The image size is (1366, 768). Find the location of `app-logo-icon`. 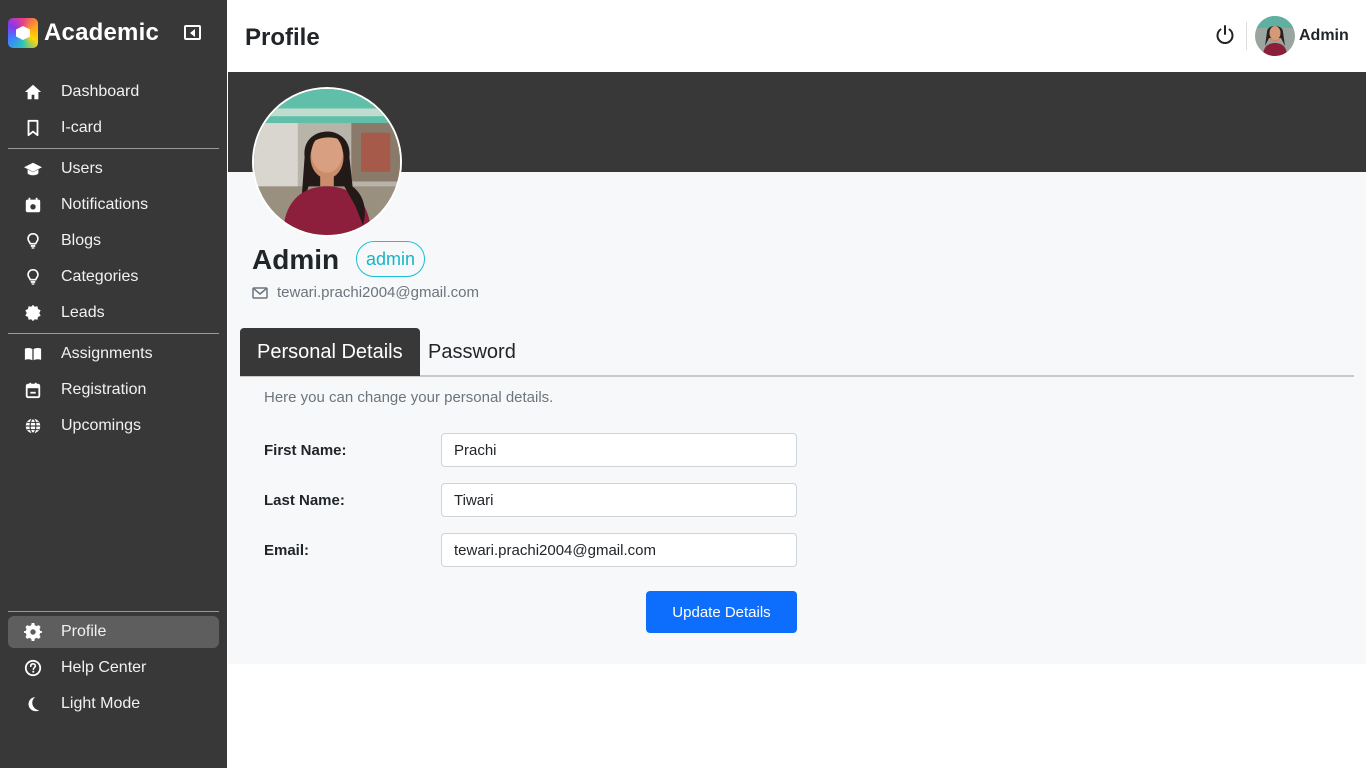

app-logo-icon is located at coordinates (23, 33).